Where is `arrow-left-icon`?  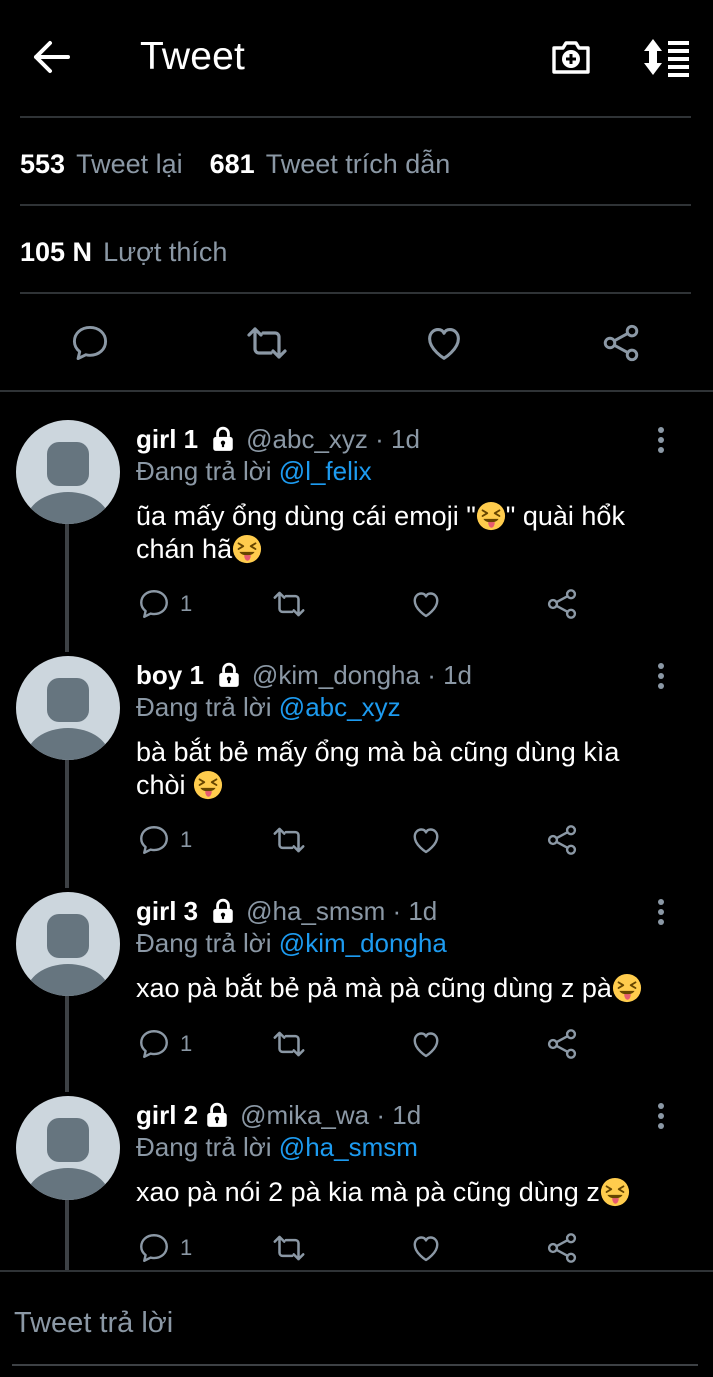 arrow-left-icon is located at coordinates (52, 57).